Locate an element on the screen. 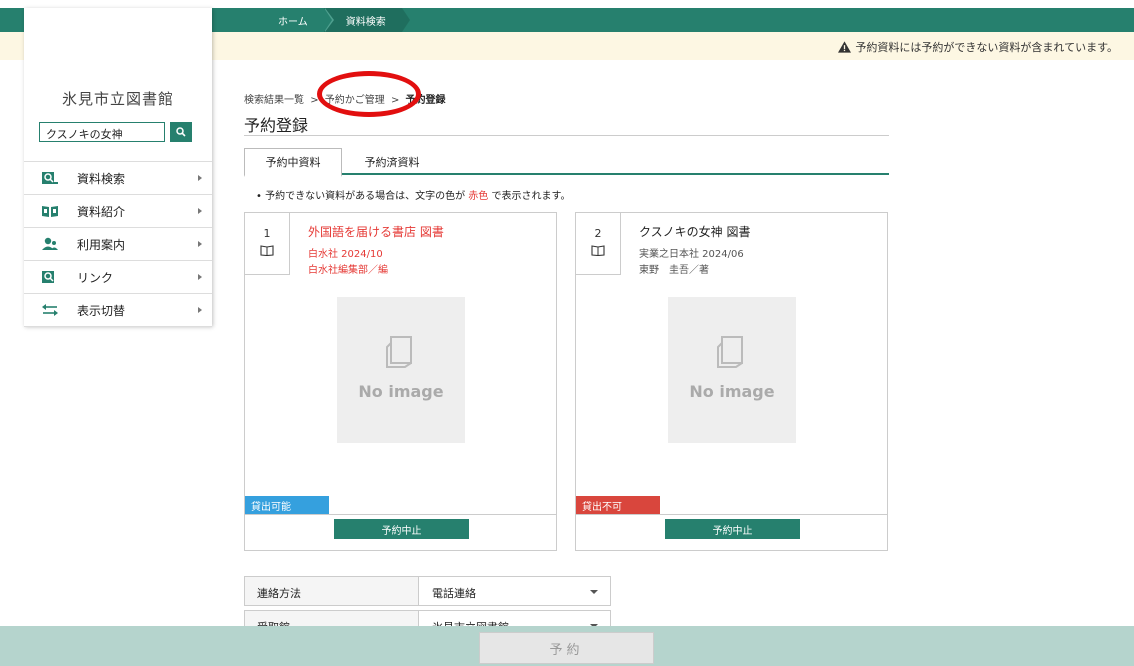 The width and height of the screenshot is (1134, 666). hint-text: • 予約できない資料がある場合は、文字の色が 赤色 で表示されます。 is located at coordinates (413, 194).